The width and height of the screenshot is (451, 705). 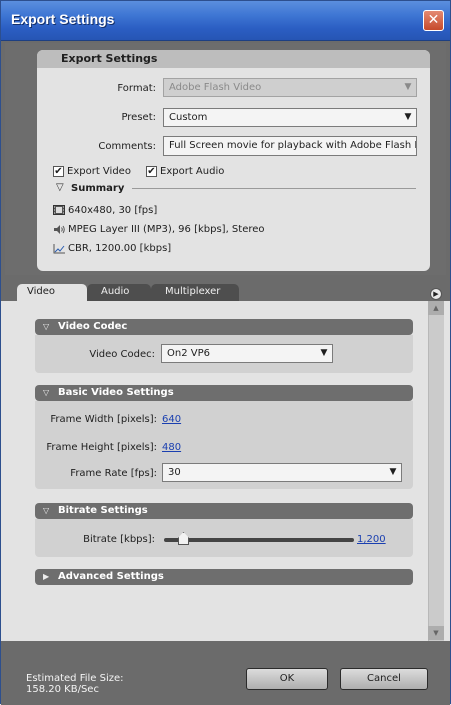 I want to click on bitrate-icon, so click(x=59, y=250).